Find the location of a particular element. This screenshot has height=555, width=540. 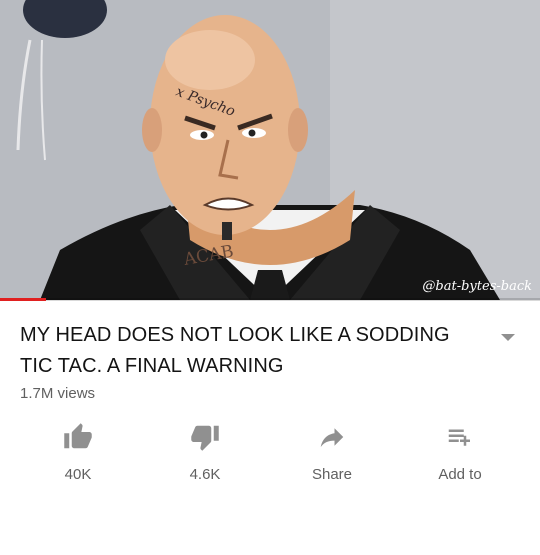

add-to-label: Add to is located at coordinates (460, 474).